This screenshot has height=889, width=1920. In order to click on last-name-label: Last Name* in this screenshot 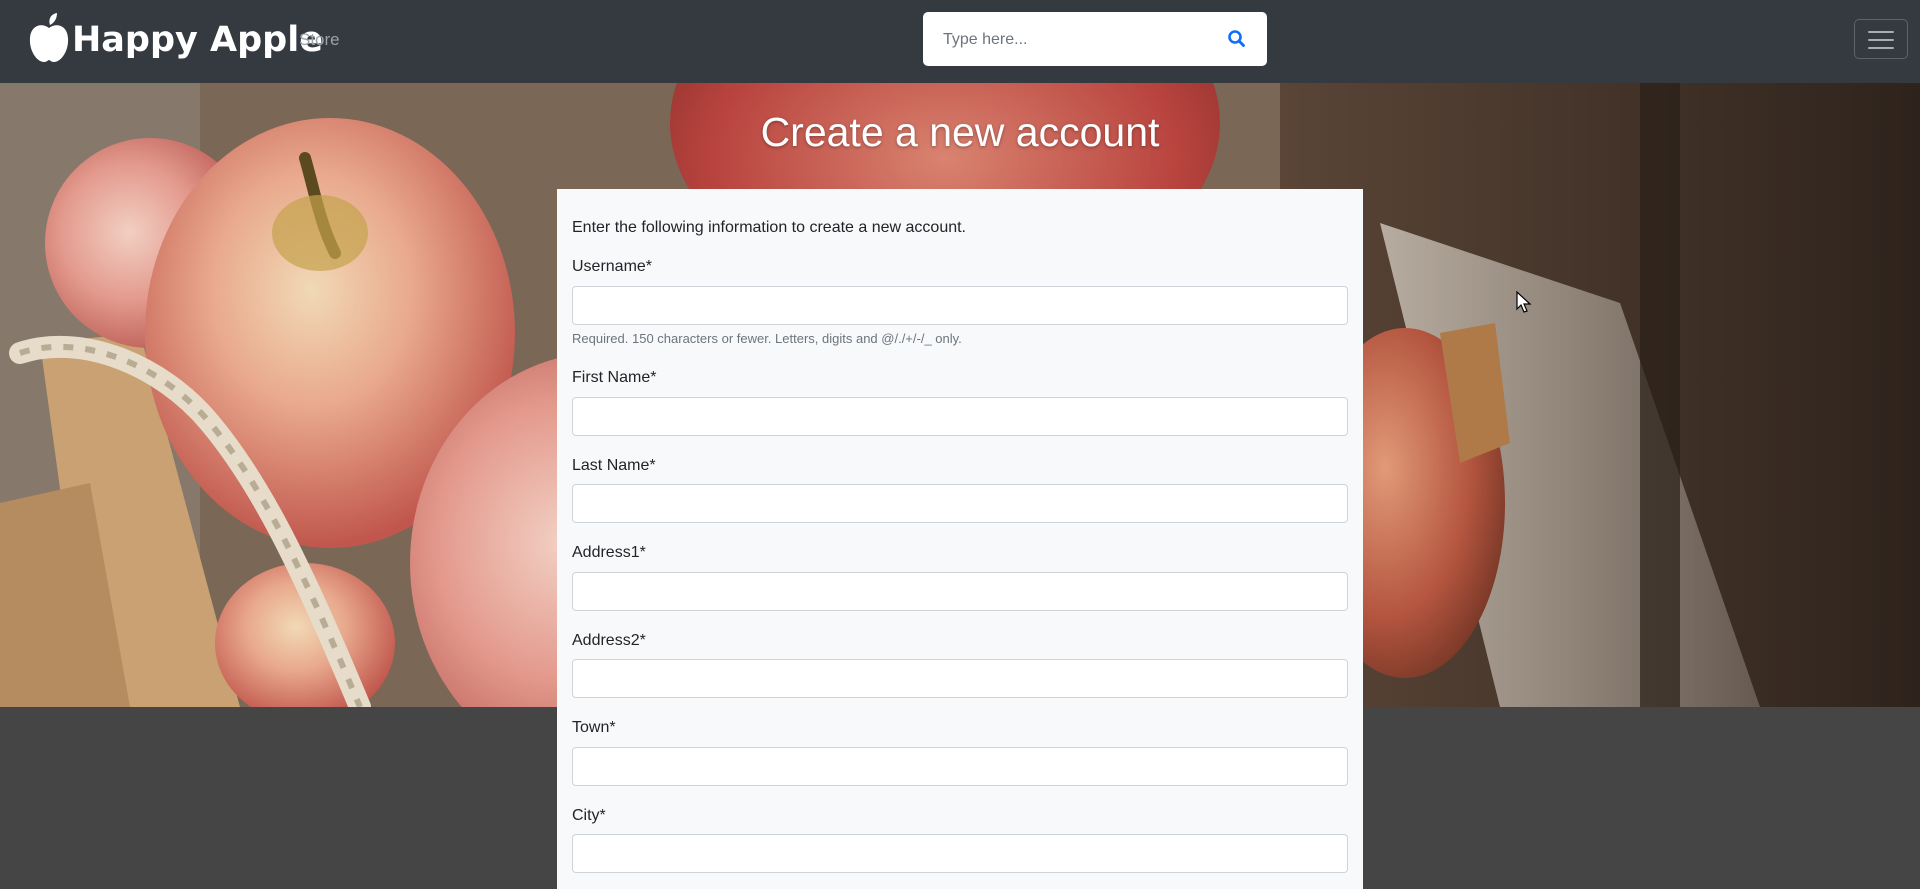, I will do `click(614, 465)`.